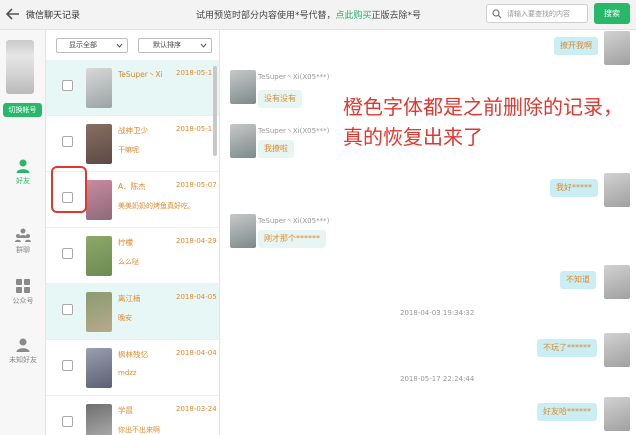  I want to click on sort-select: 默认排序, so click(175, 45).